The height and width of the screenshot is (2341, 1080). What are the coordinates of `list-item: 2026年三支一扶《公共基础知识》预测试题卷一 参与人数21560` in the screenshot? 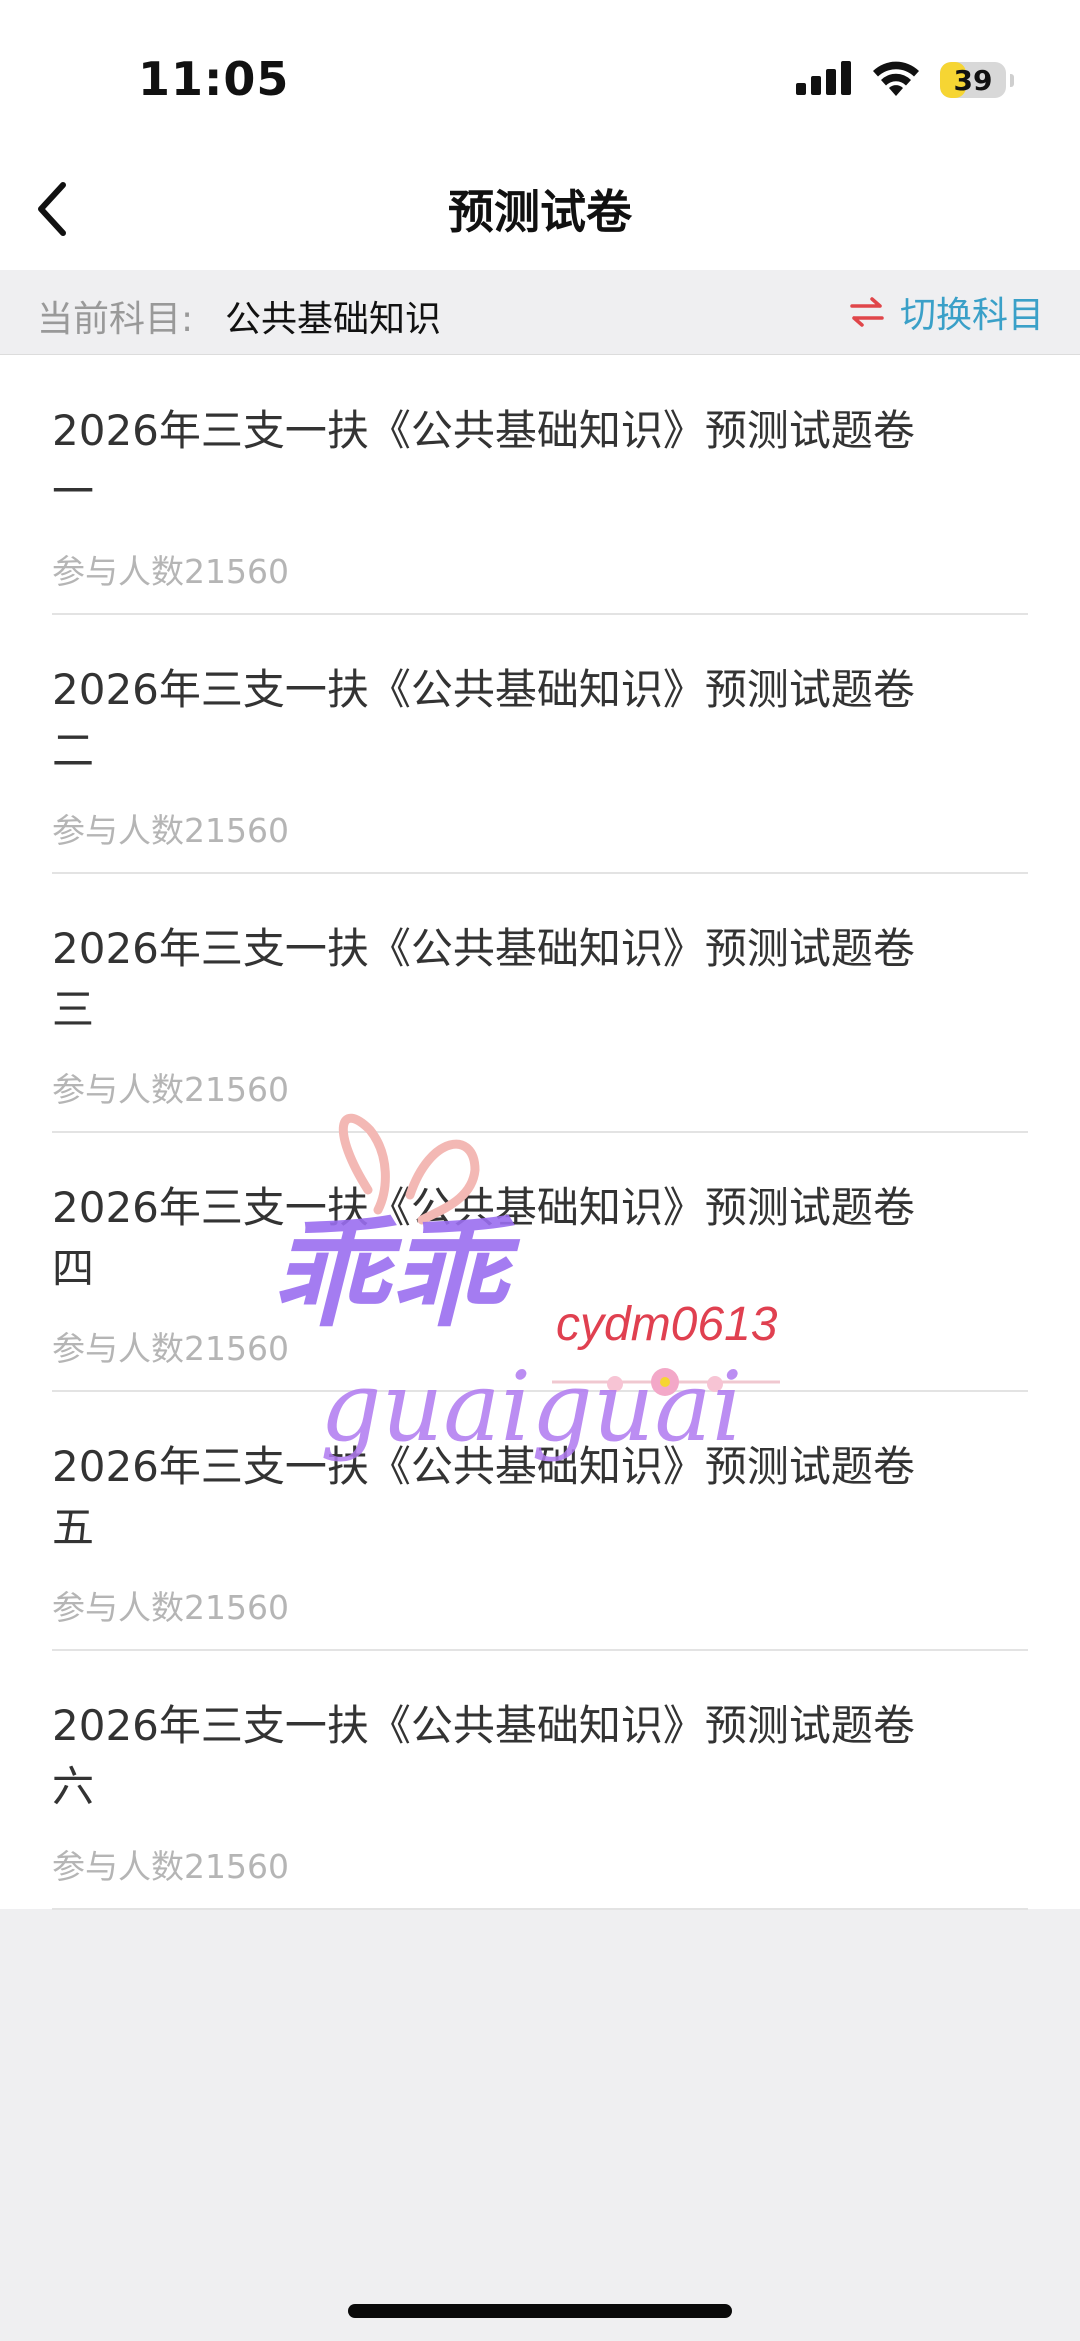 It's located at (540, 485).